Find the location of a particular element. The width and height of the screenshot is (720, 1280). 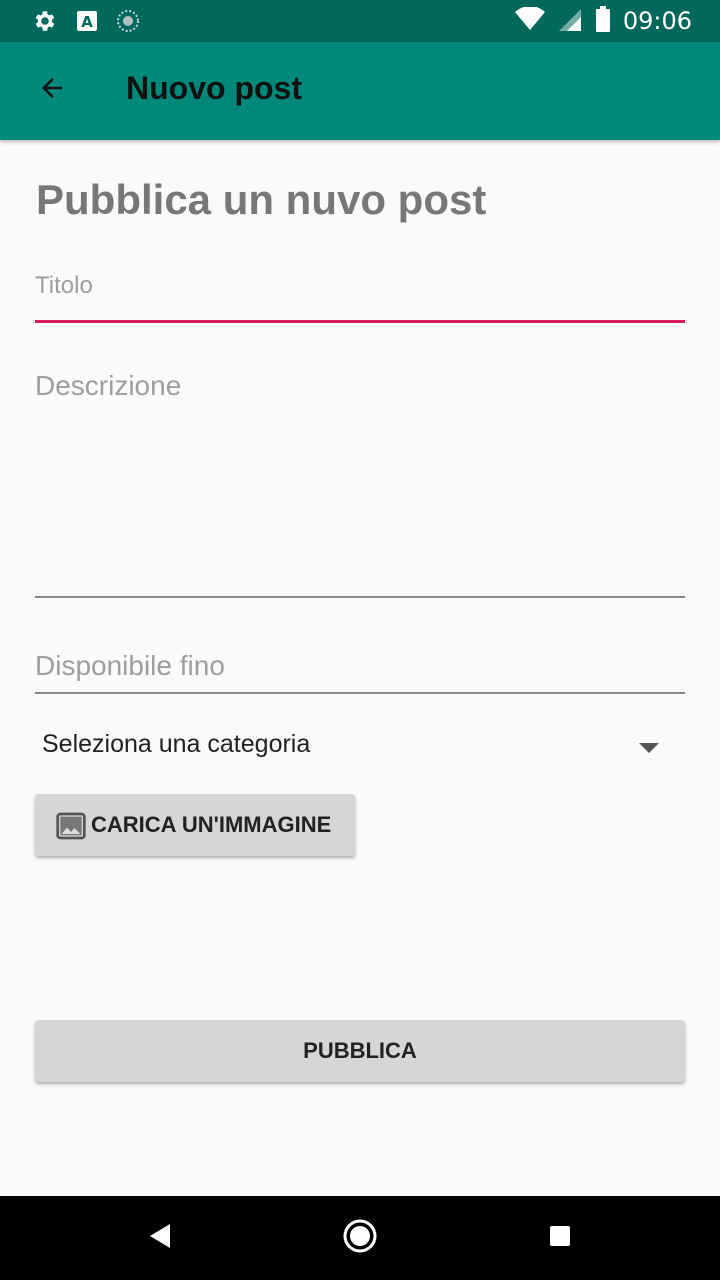

dropdown-arrow-icon is located at coordinates (649, 749).